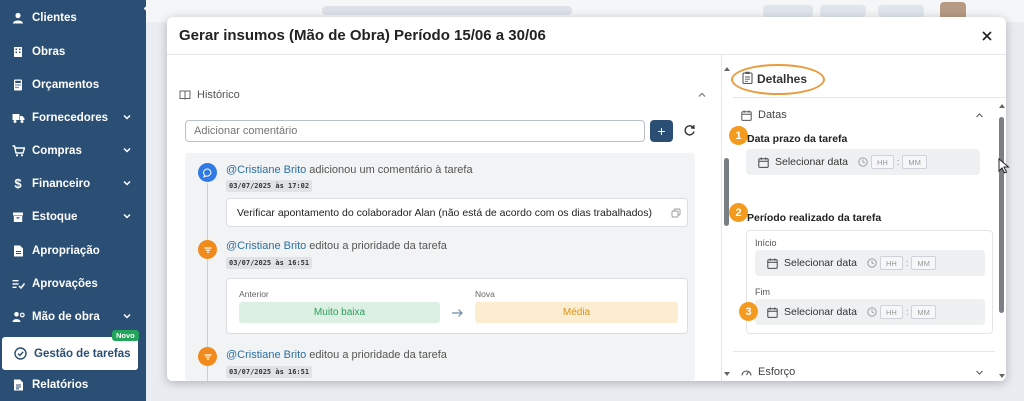 The height and width of the screenshot is (401, 1024). I want to click on document-icon, so click(18, 251).